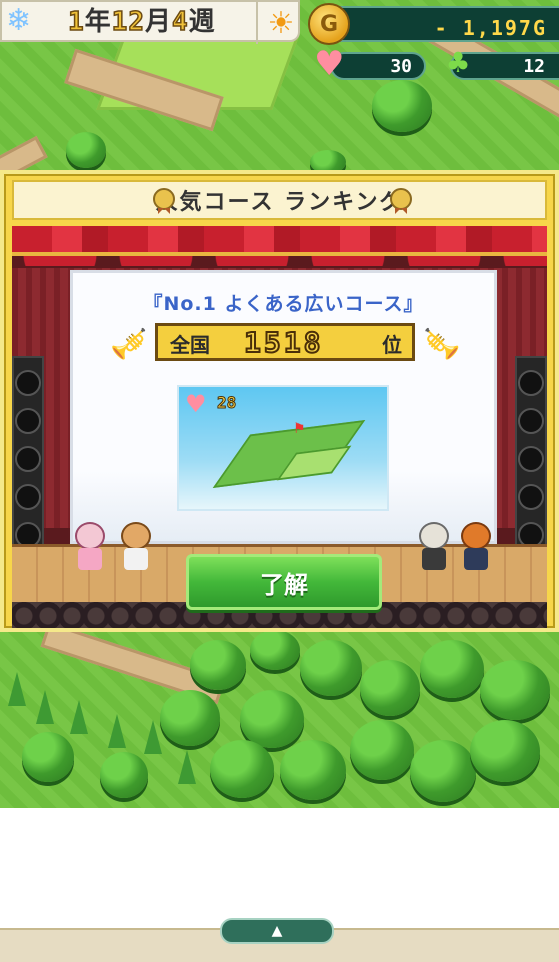 The image size is (559, 962). I want to click on dialog-title: 人気コース ランキング, so click(279, 202).